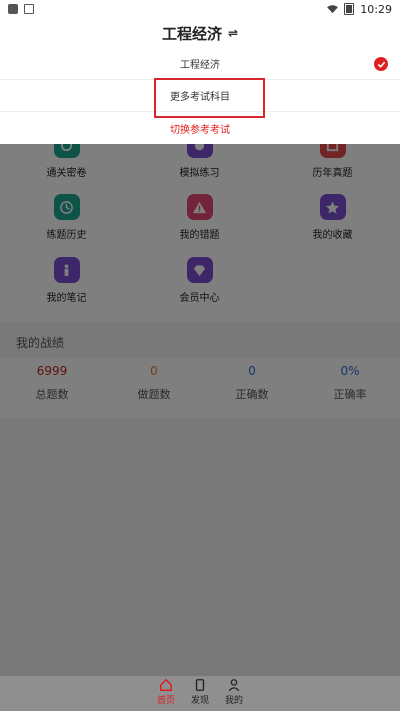 The image size is (400, 711). What do you see at coordinates (233, 33) in the screenshot?
I see `swap-icon: ⇌` at bounding box center [233, 33].